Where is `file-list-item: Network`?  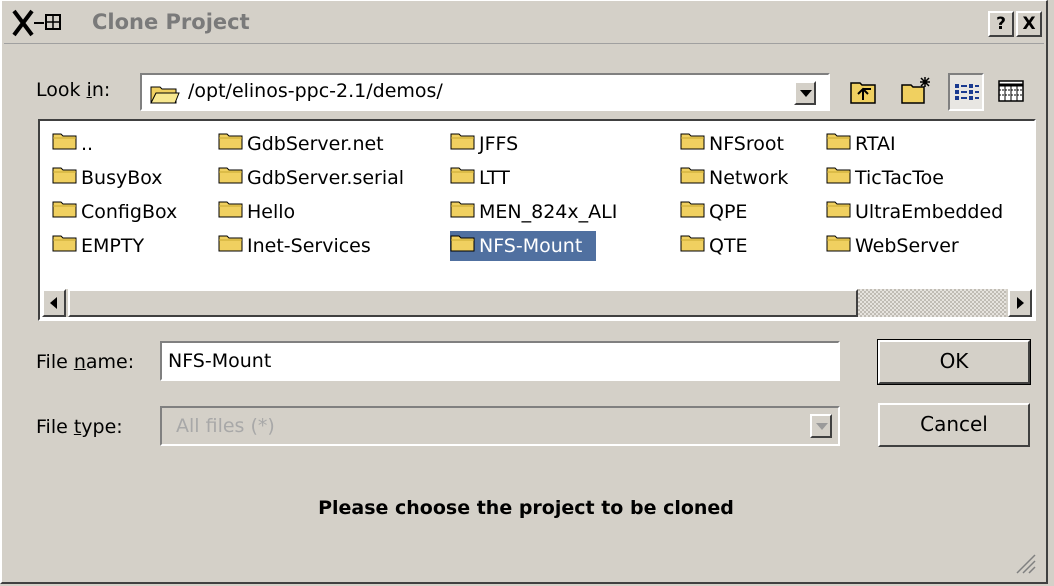 file-list-item: Network is located at coordinates (734, 178).